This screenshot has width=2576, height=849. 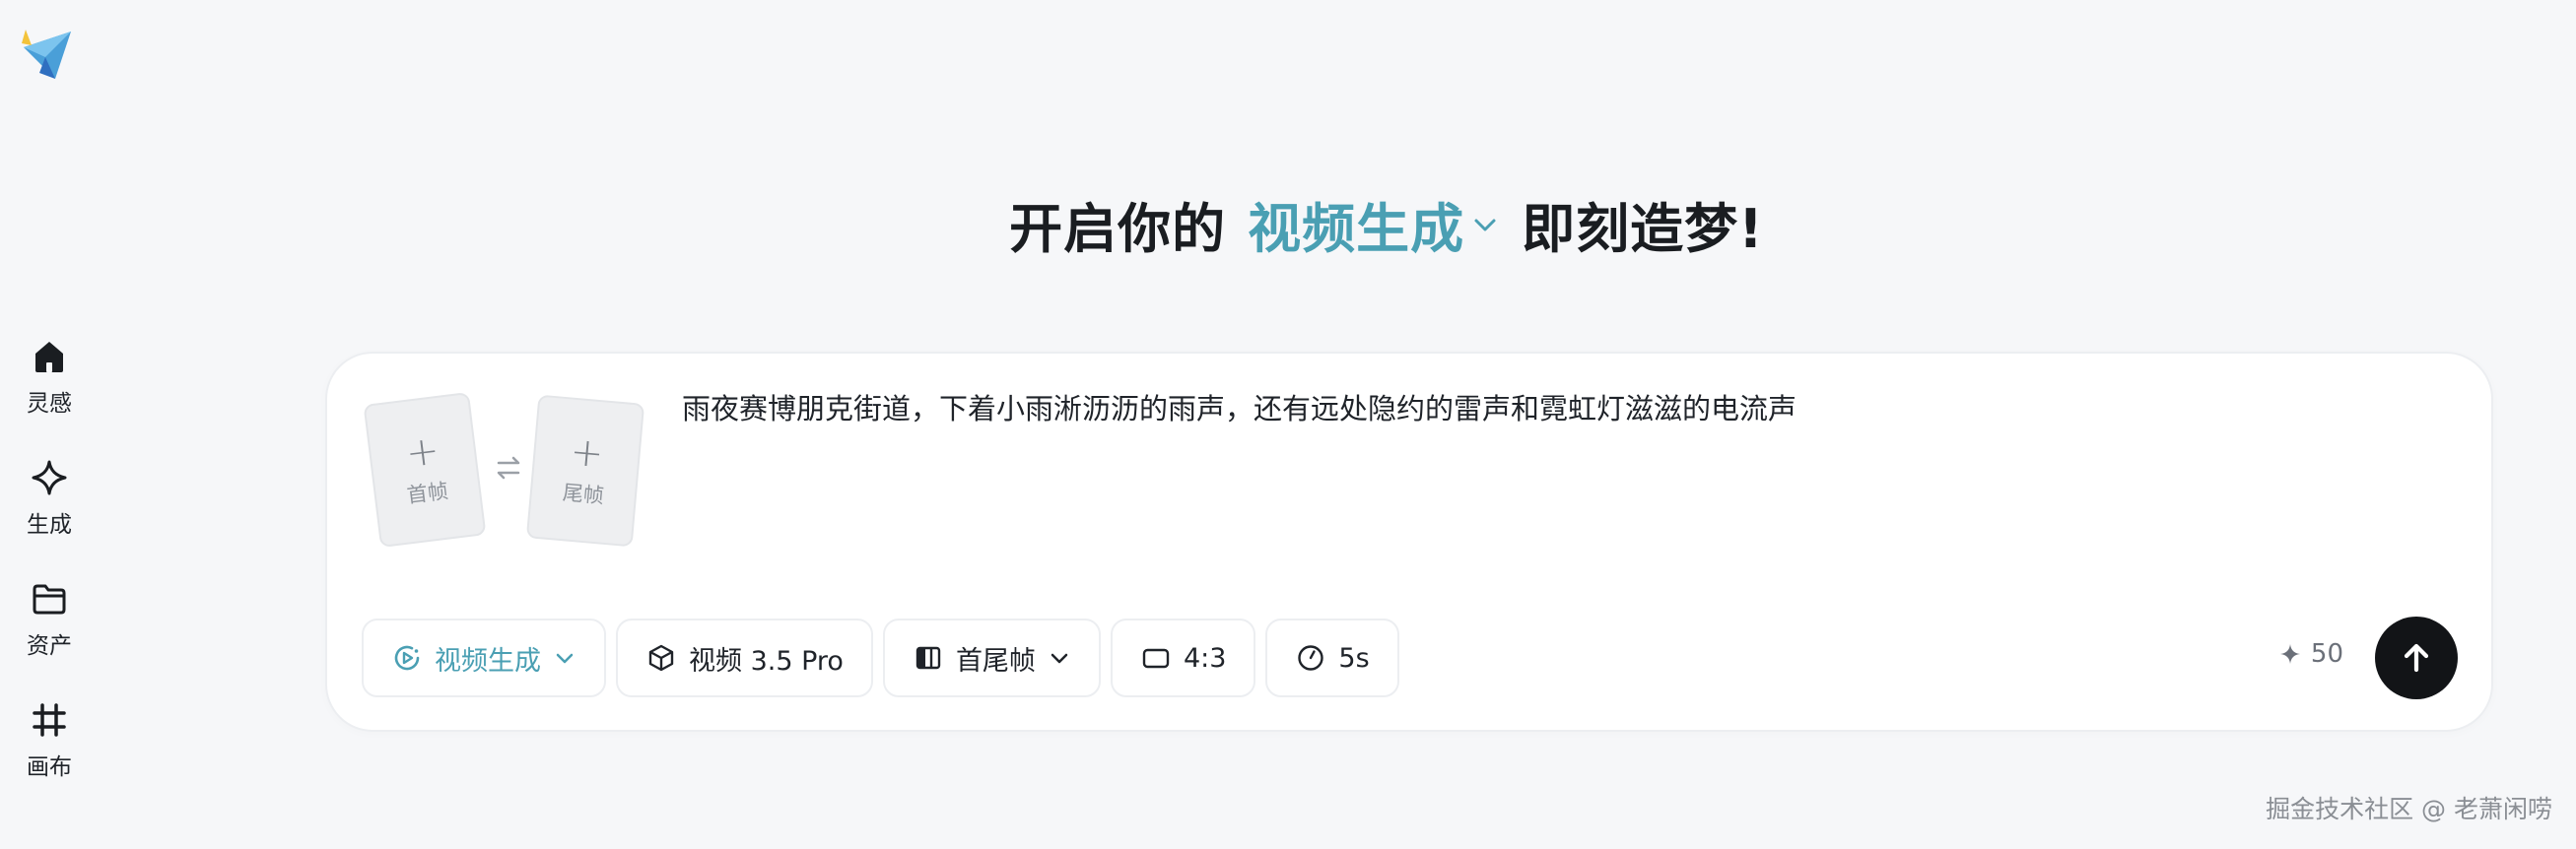 What do you see at coordinates (50, 425) in the screenshot?
I see `sidebar: 灵感 生成 资产 画布` at bounding box center [50, 425].